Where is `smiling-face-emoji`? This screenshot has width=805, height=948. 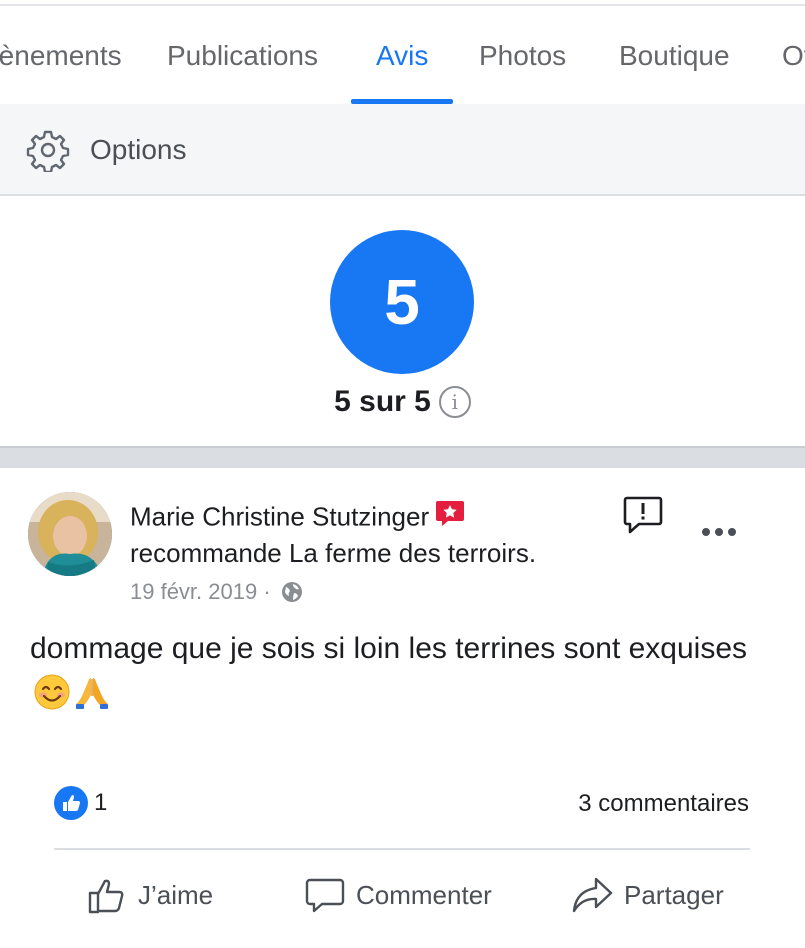
smiling-face-emoji is located at coordinates (52, 692).